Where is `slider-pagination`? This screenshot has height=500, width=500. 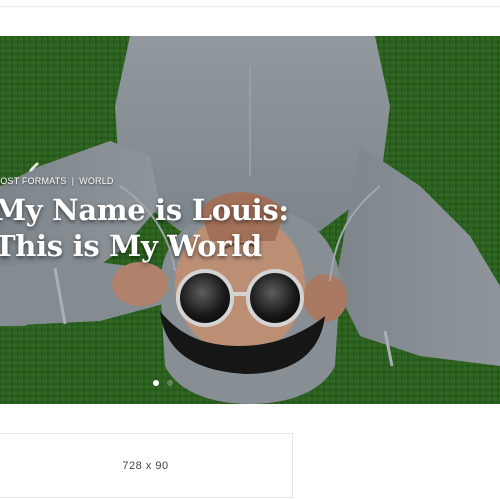
slider-pagination is located at coordinates (170, 385).